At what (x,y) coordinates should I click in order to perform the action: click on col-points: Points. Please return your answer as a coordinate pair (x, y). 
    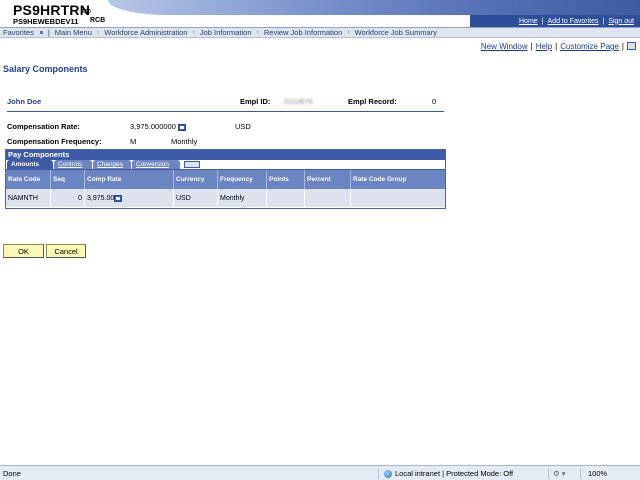
    Looking at the image, I should click on (286, 179).